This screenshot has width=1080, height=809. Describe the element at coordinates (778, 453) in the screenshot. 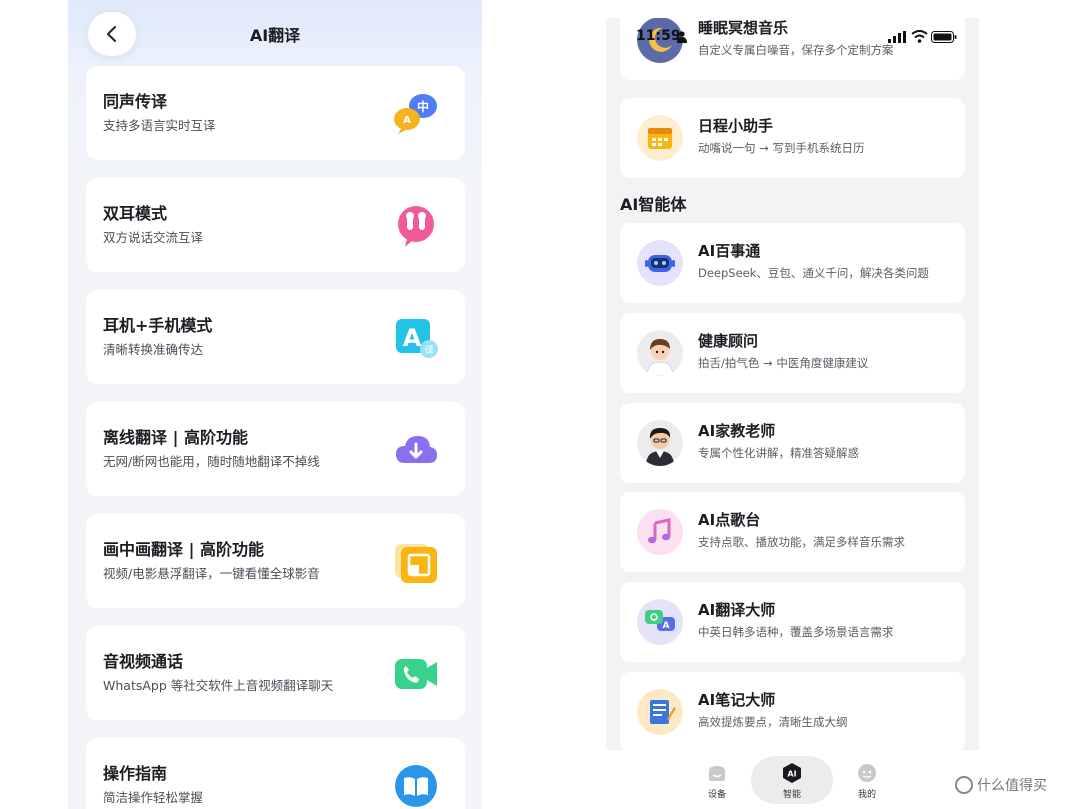

I see `agent-subtitle: 专属个性化讲解，精准答疑解惑` at that location.